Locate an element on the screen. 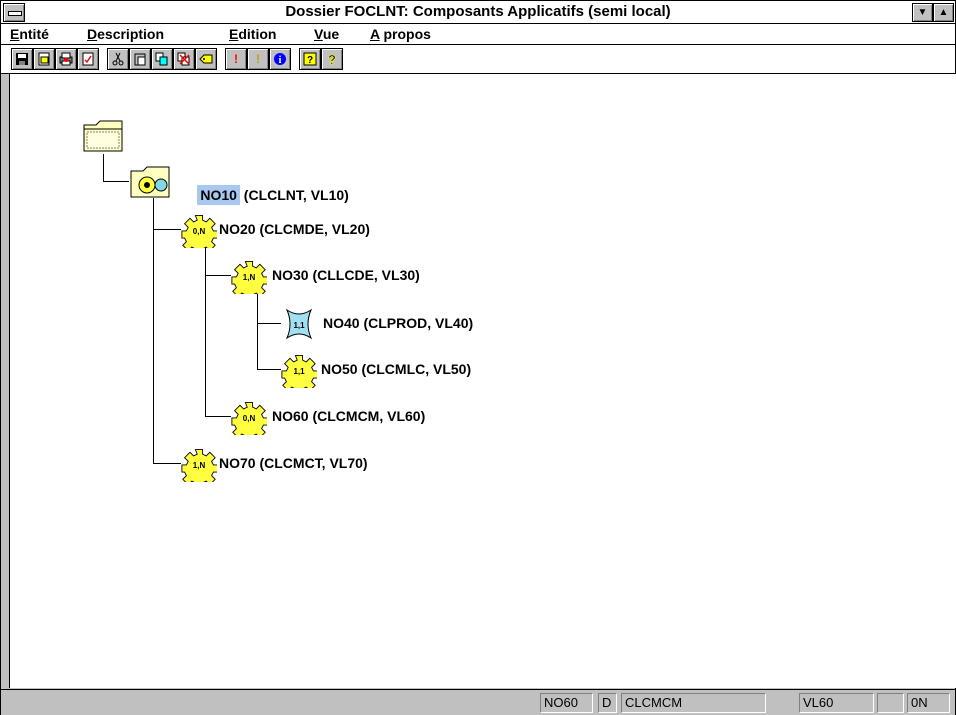 This screenshot has width=956, height=715. svg-text: i is located at coordinates (280, 60).